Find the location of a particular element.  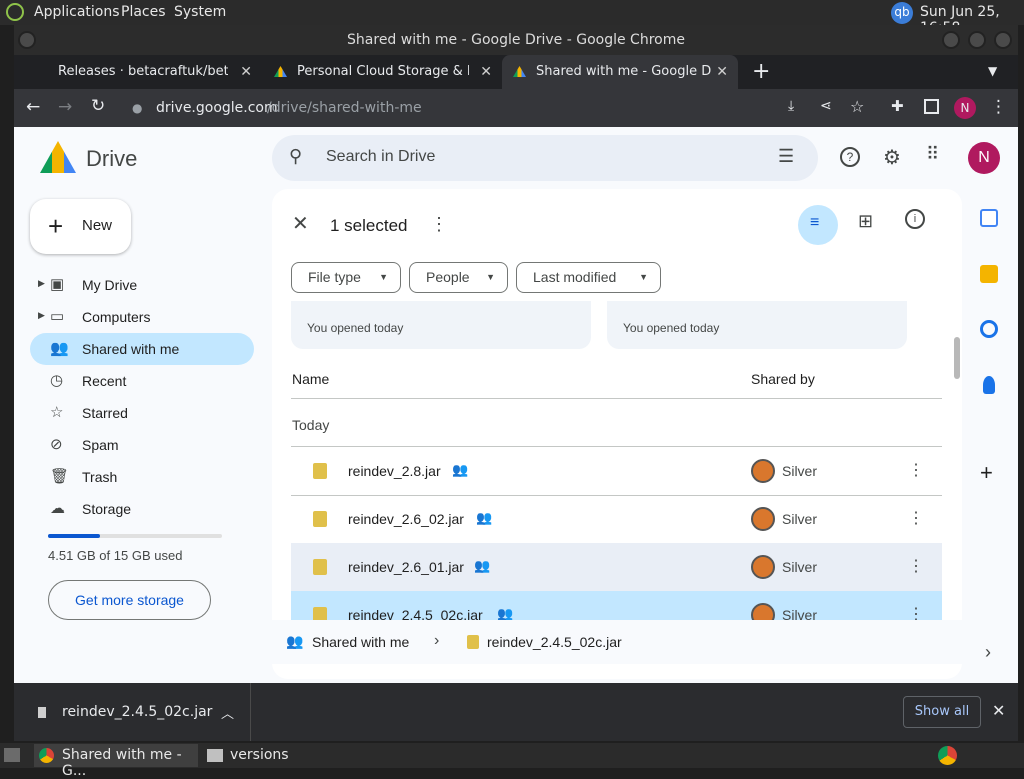

get-add-ons-plus-icon: + is located at coordinates (986, 473).